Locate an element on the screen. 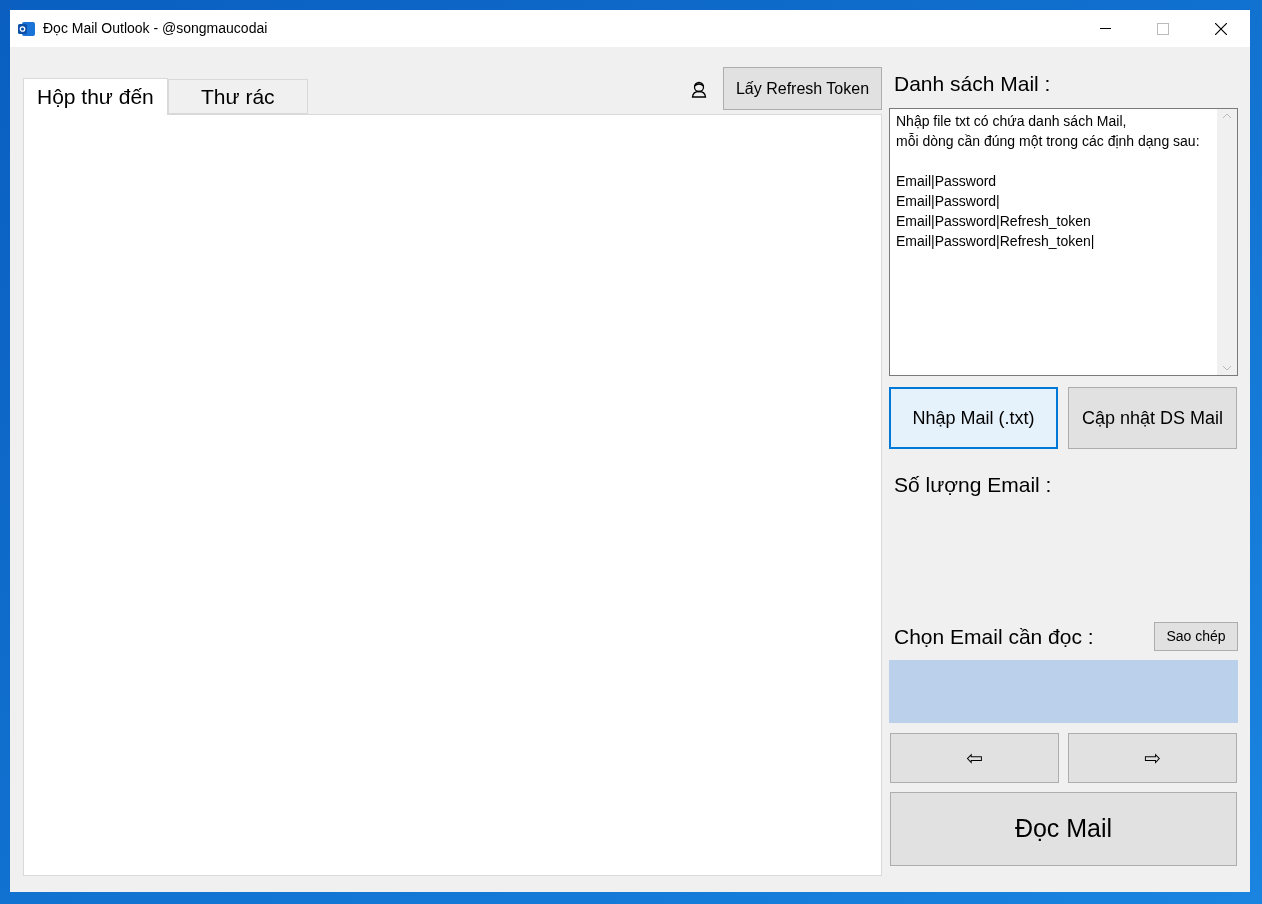 This screenshot has width=1262, height=904. section-label: Chọn Email cần đọc : is located at coordinates (994, 636).